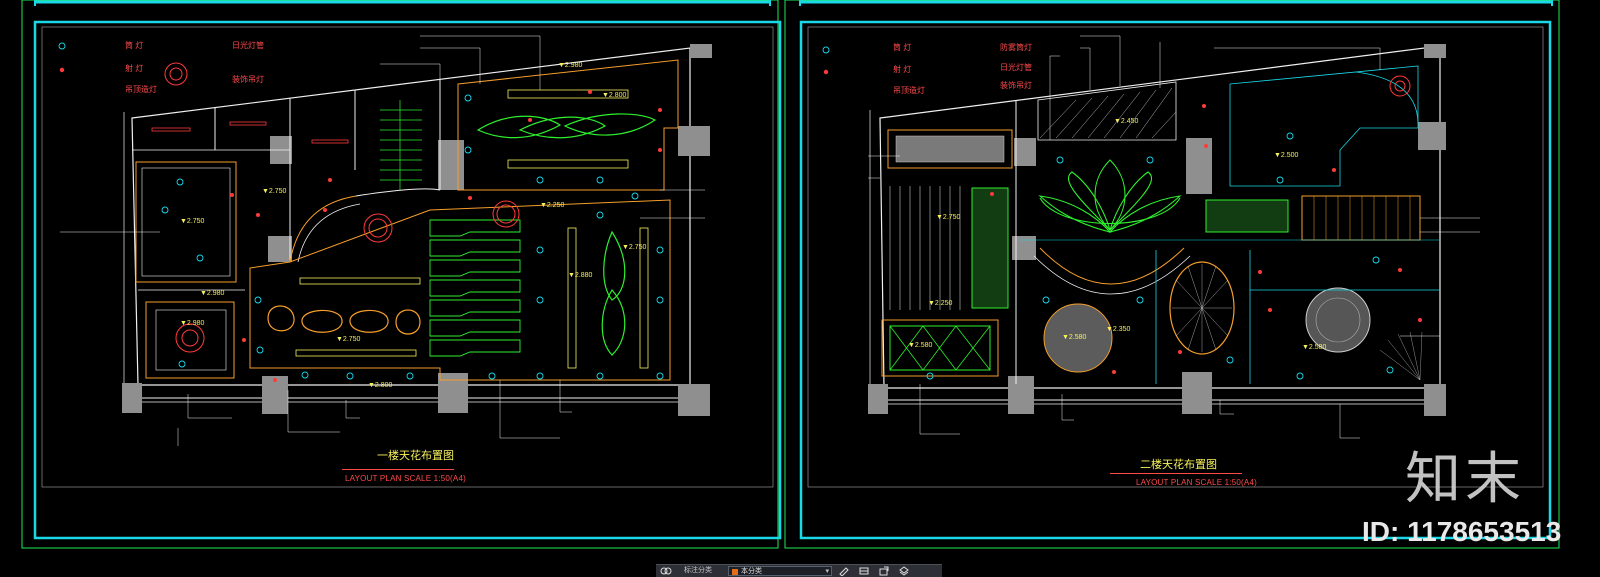 The image size is (1600, 577). Describe the element at coordinates (844, 571) in the screenshot. I see `edit-icon` at that location.